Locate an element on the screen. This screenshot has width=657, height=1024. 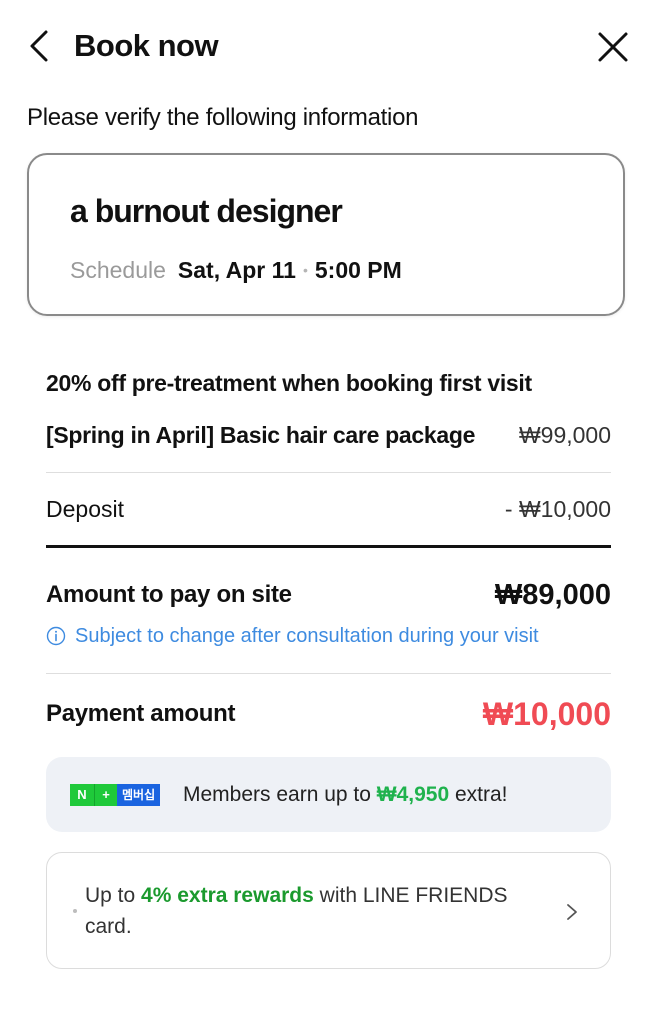
package-price: ₩99,000 is located at coordinates (564, 434).